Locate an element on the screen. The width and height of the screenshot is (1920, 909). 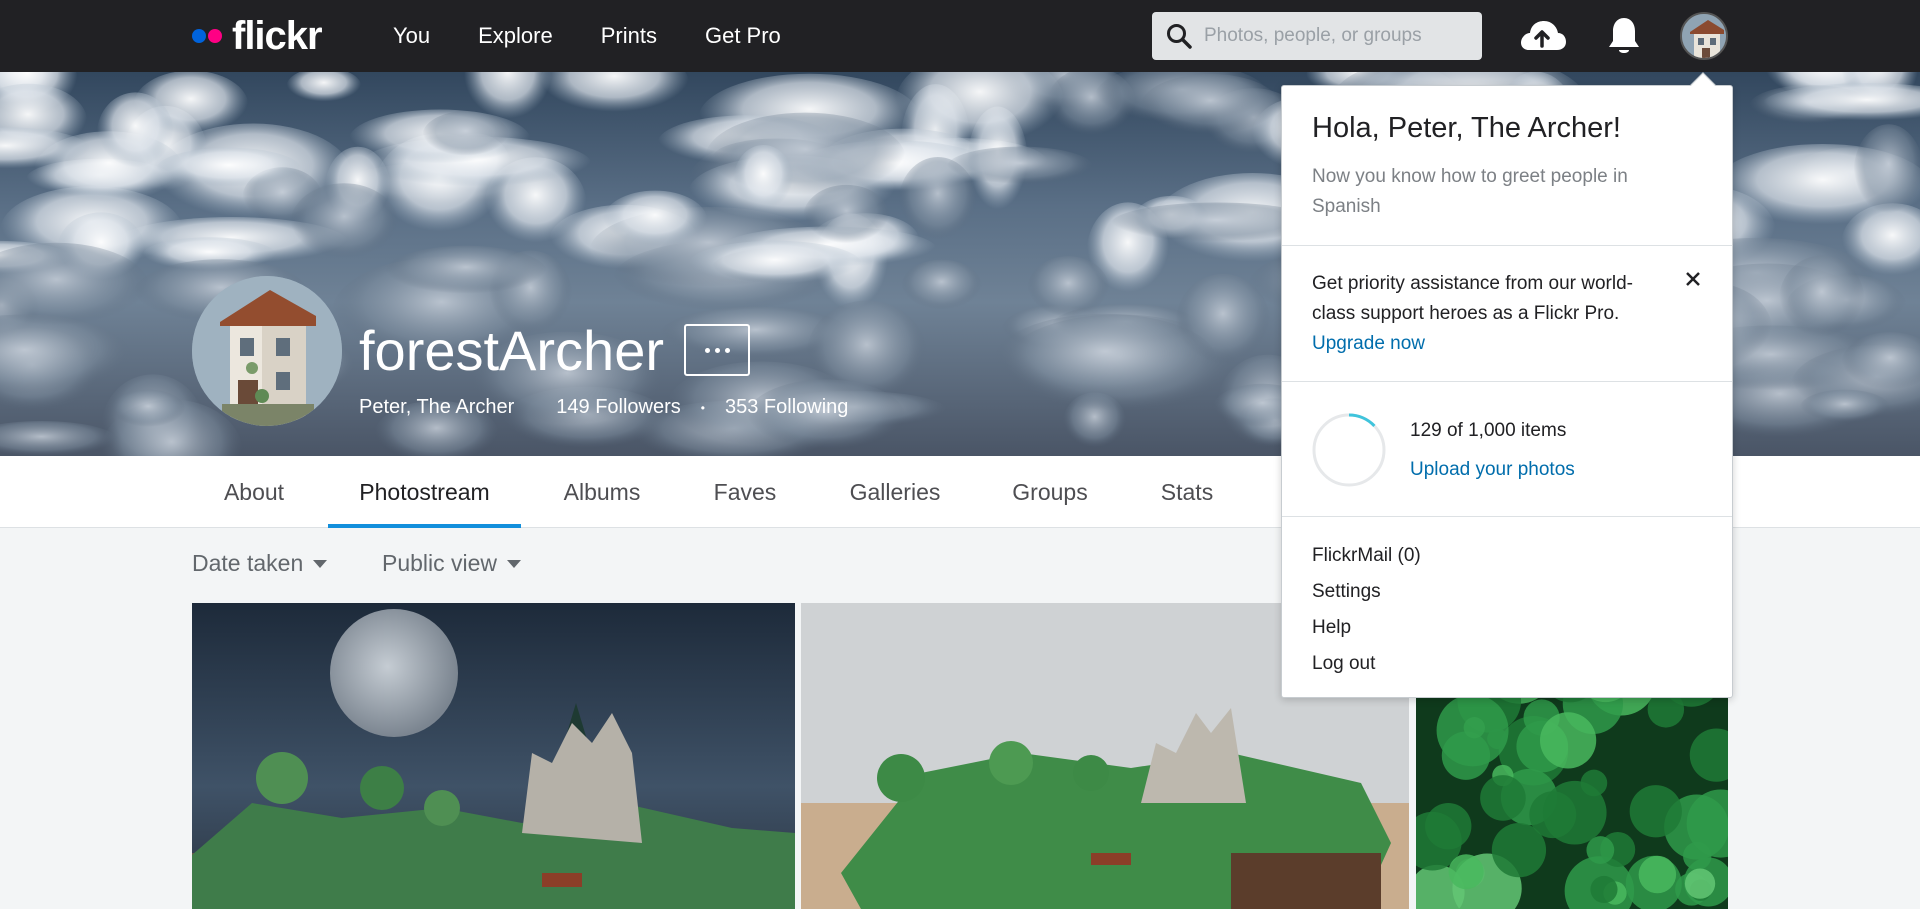
logo-pink-dot is located at coordinates (215, 36).